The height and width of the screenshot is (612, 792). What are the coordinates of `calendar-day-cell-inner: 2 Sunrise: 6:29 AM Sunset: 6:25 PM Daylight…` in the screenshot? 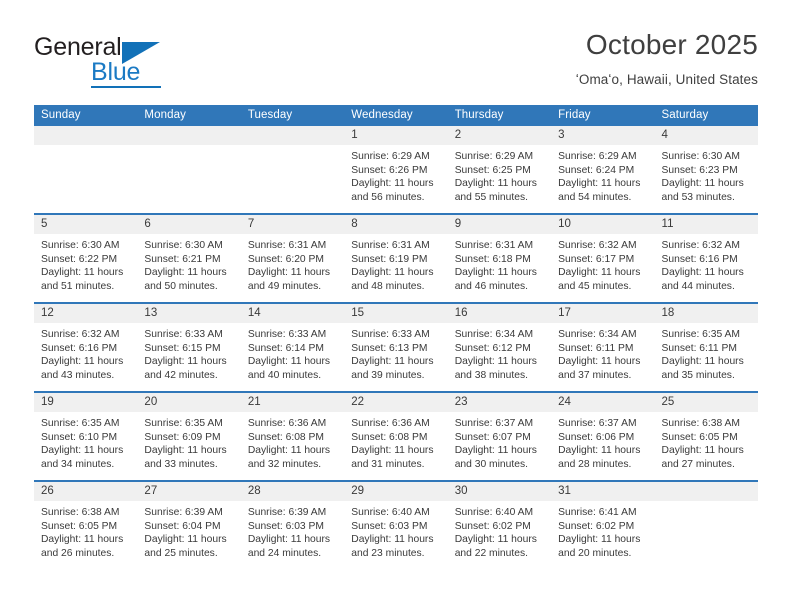 It's located at (499, 169).